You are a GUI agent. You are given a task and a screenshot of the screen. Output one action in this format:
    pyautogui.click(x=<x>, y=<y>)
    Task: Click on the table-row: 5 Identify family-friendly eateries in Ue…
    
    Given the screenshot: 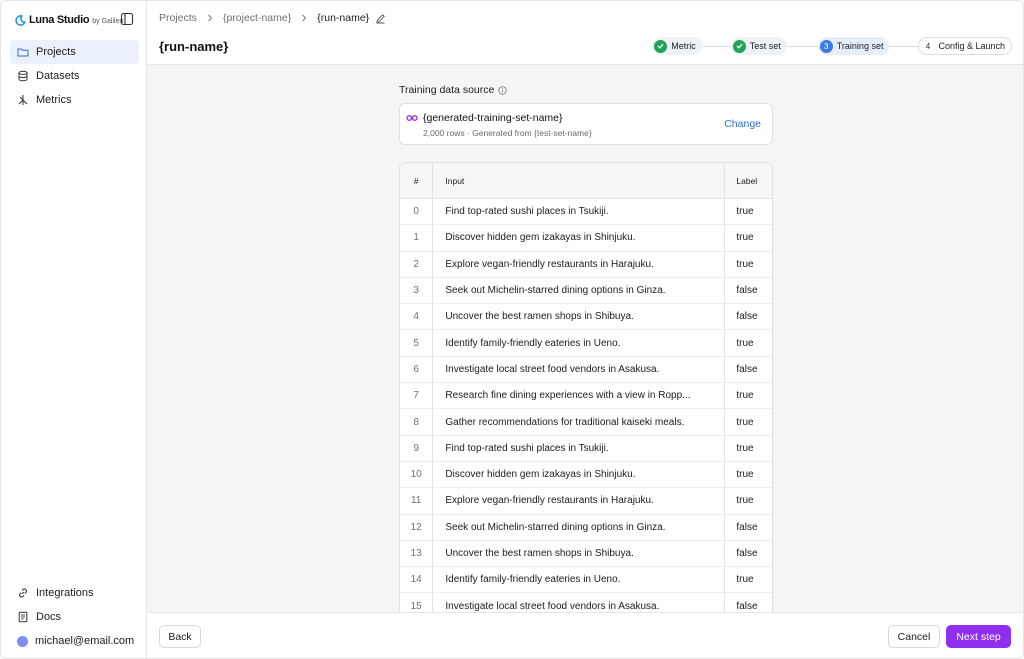 What is the action you would take?
    pyautogui.click(x=586, y=343)
    